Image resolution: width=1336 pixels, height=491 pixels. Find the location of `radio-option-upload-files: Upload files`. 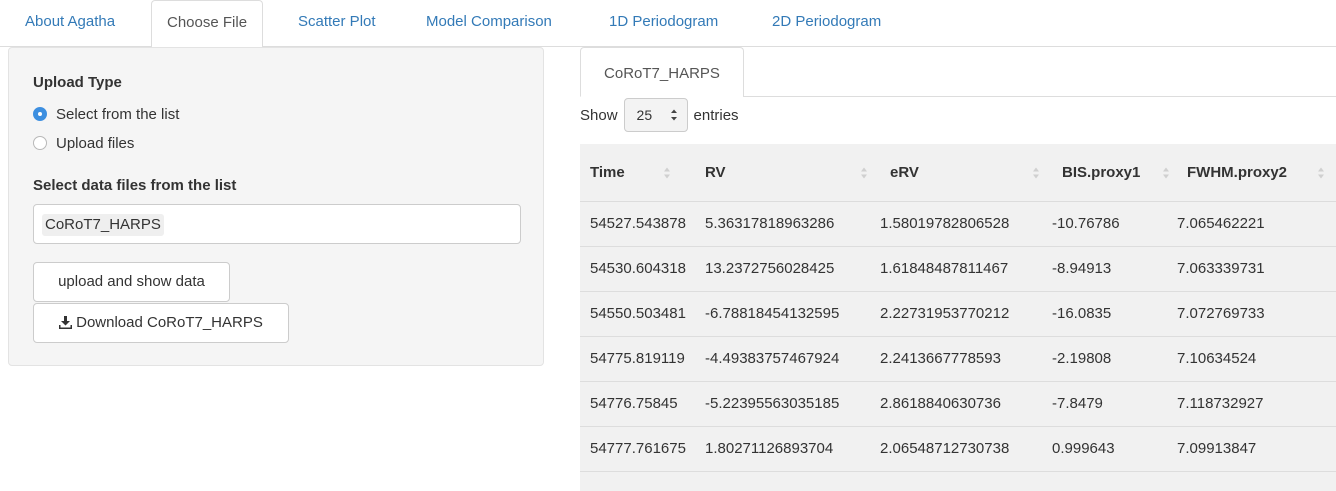

radio-option-upload-files: Upload files is located at coordinates (83, 143).